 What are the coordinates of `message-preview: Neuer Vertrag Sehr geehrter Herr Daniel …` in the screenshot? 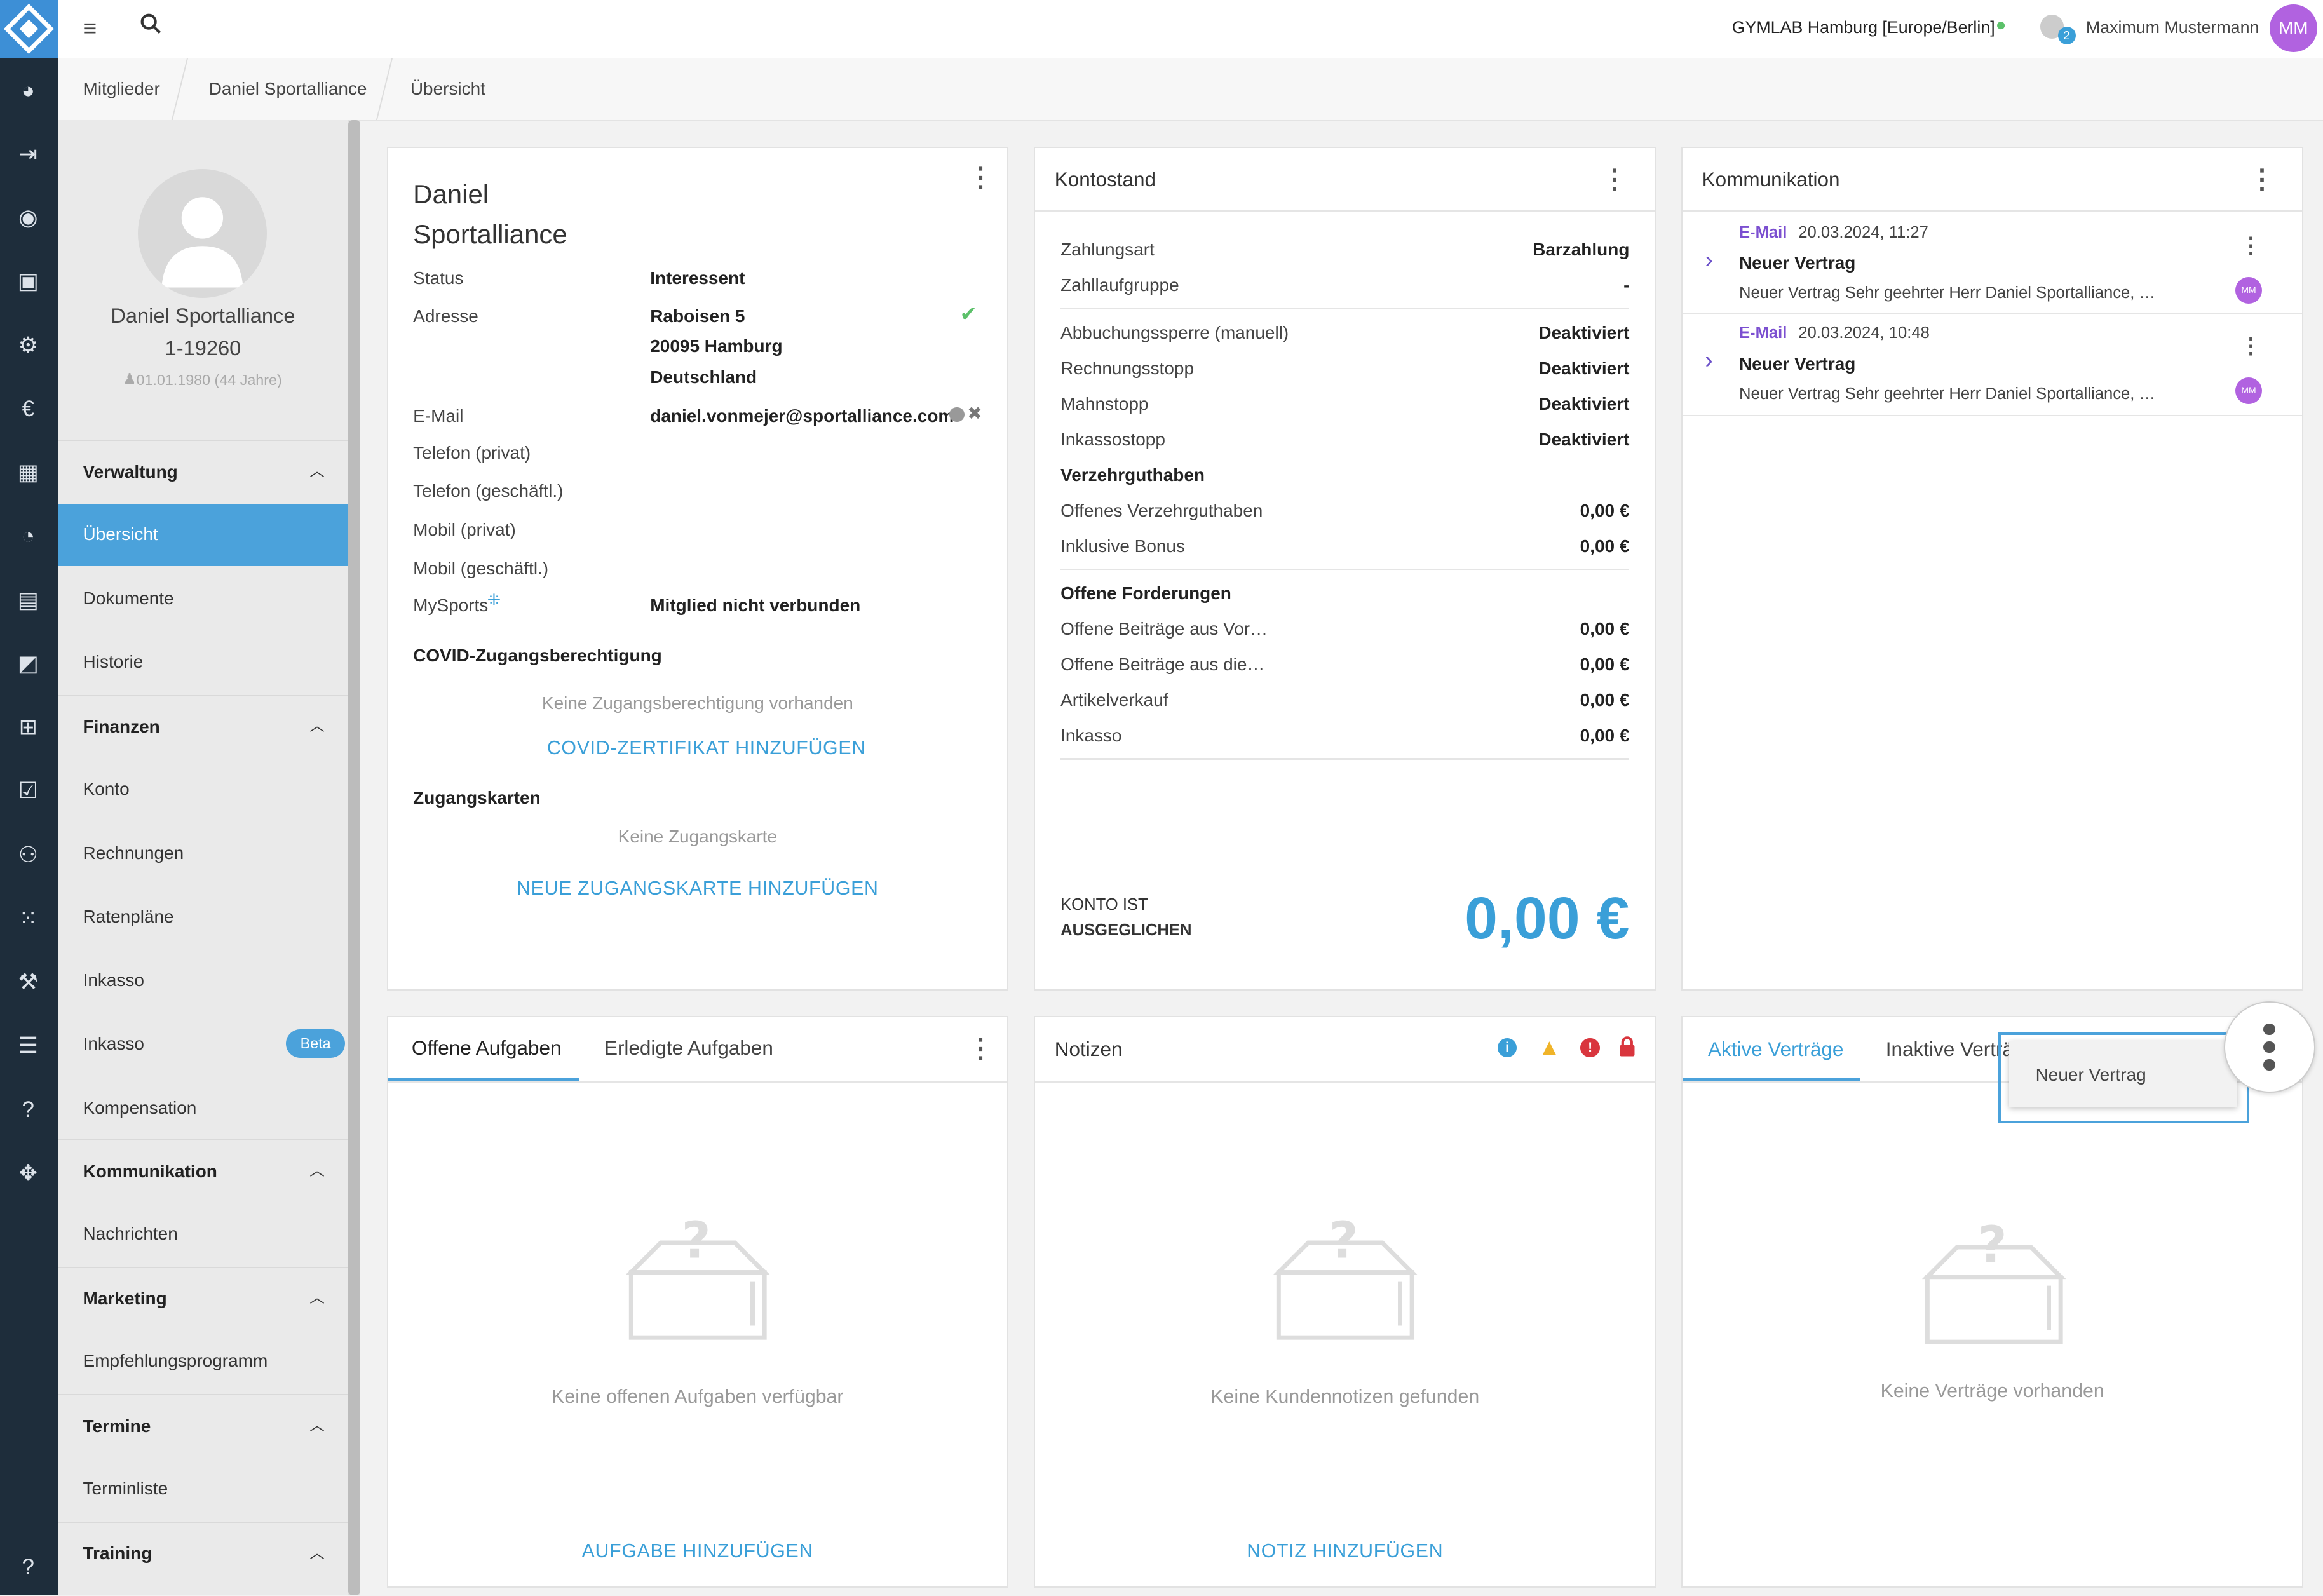 It's located at (1947, 293).